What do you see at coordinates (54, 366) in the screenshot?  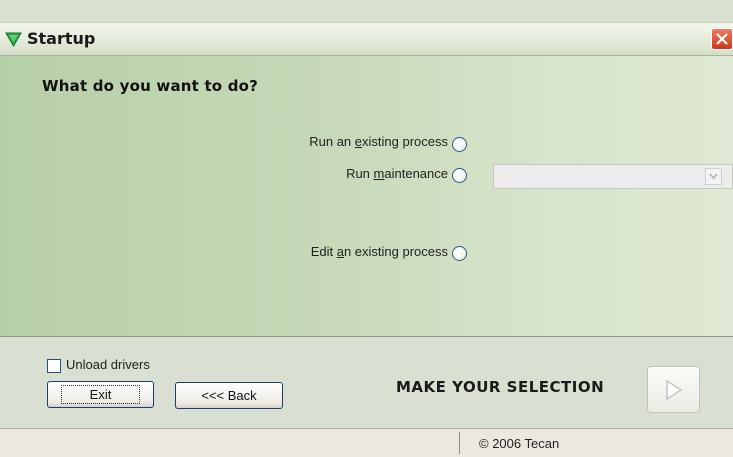 I see `unload-drivers-checkbox` at bounding box center [54, 366].